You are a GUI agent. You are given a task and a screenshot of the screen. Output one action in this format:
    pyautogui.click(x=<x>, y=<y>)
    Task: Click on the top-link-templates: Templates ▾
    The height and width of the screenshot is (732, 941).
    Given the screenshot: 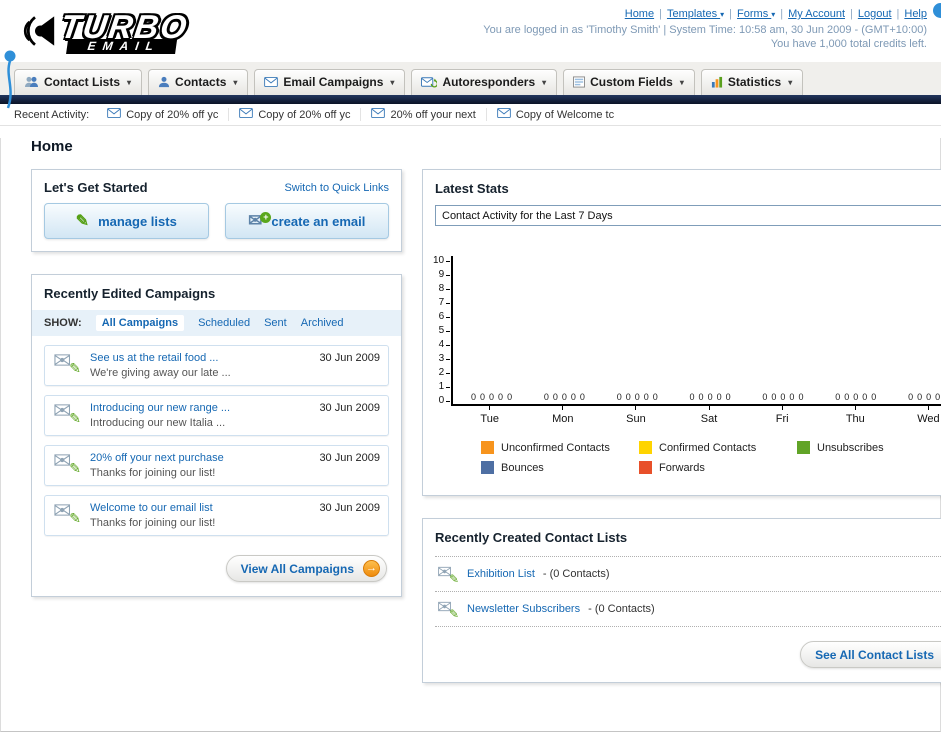 What is the action you would take?
    pyautogui.click(x=695, y=14)
    